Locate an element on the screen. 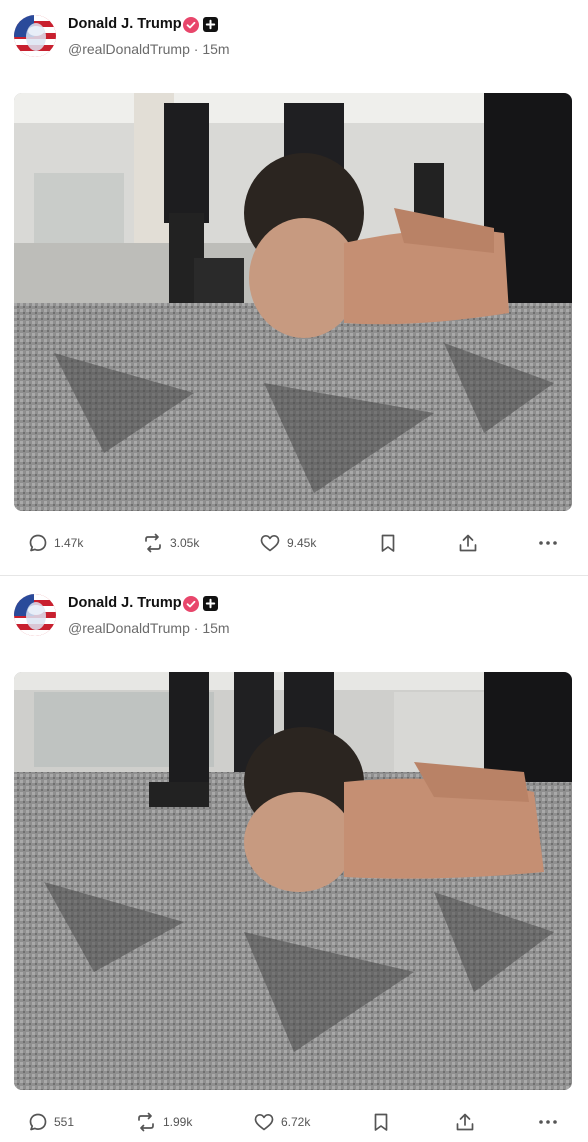  post-actions: 551 1.99k 6.72k is located at coordinates (294, 1122).